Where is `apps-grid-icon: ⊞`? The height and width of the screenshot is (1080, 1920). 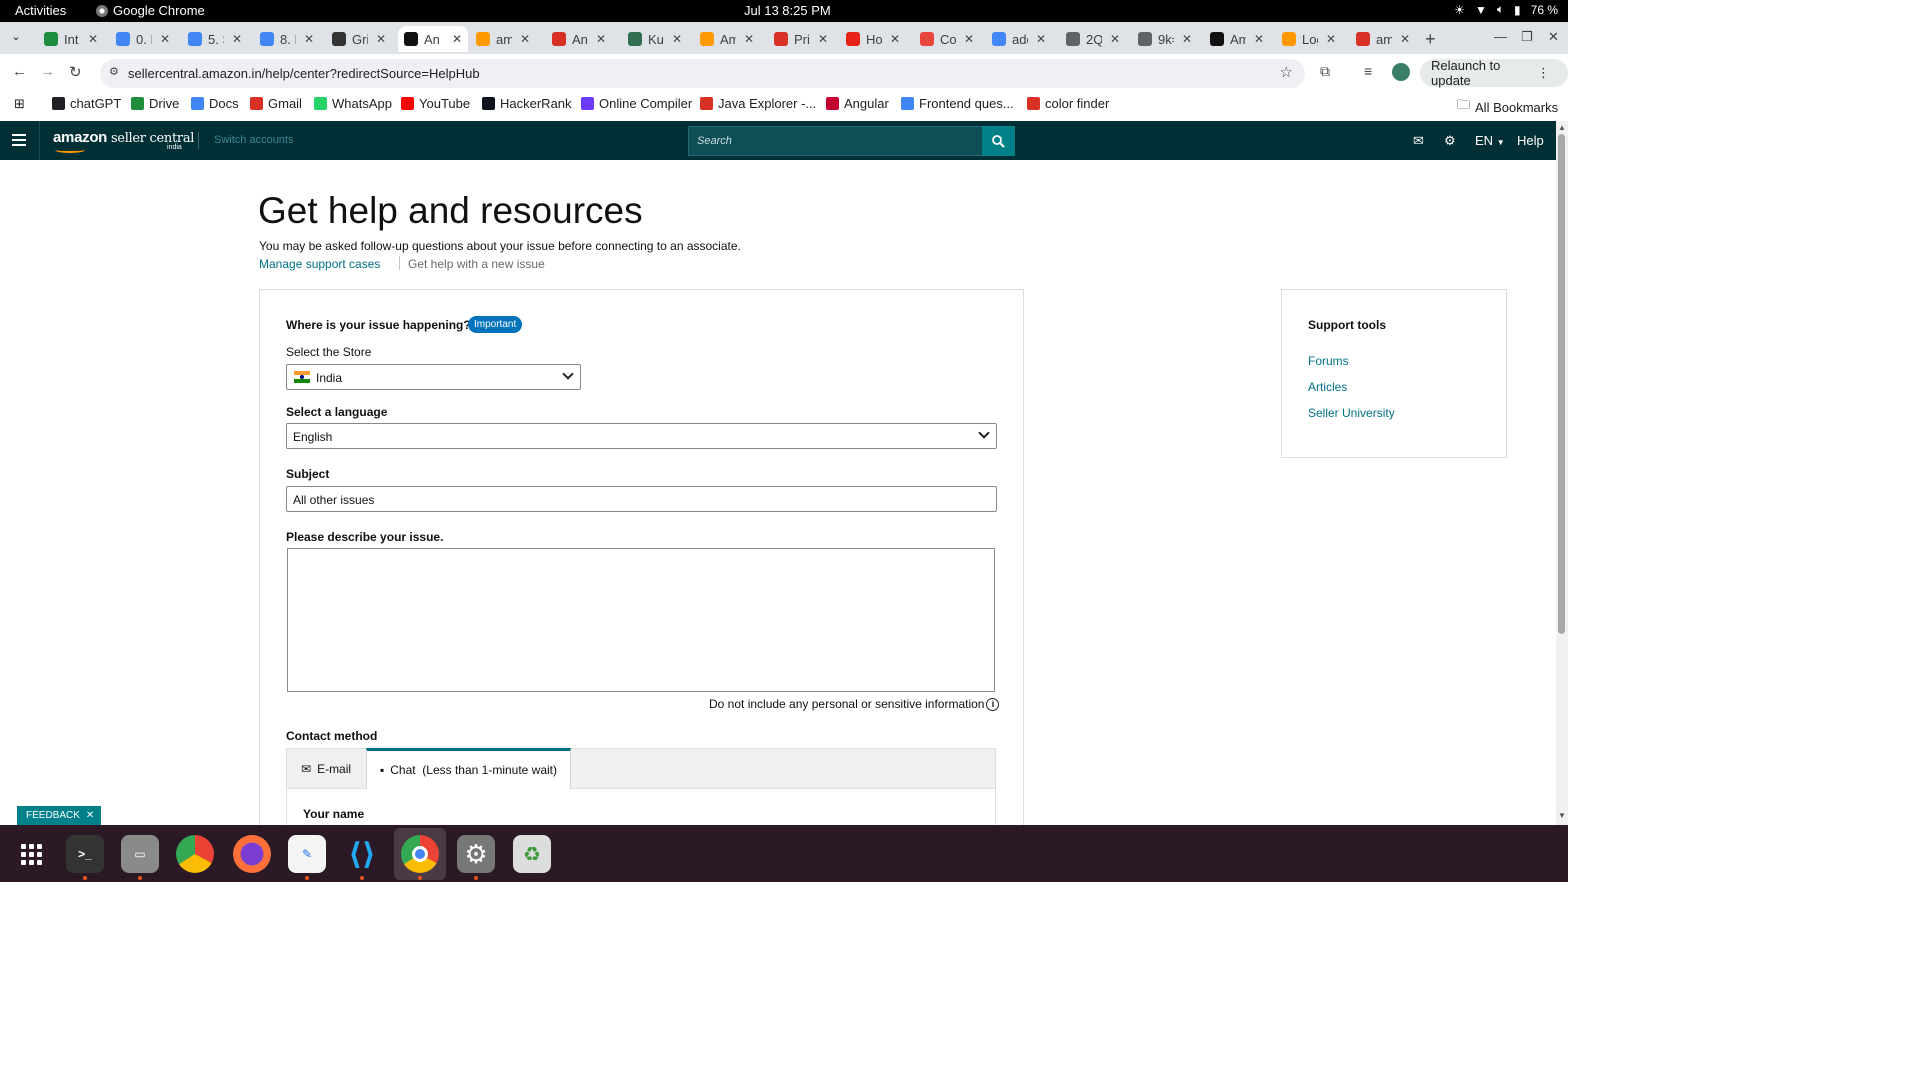
apps-grid-icon: ⊞ is located at coordinates (19, 104).